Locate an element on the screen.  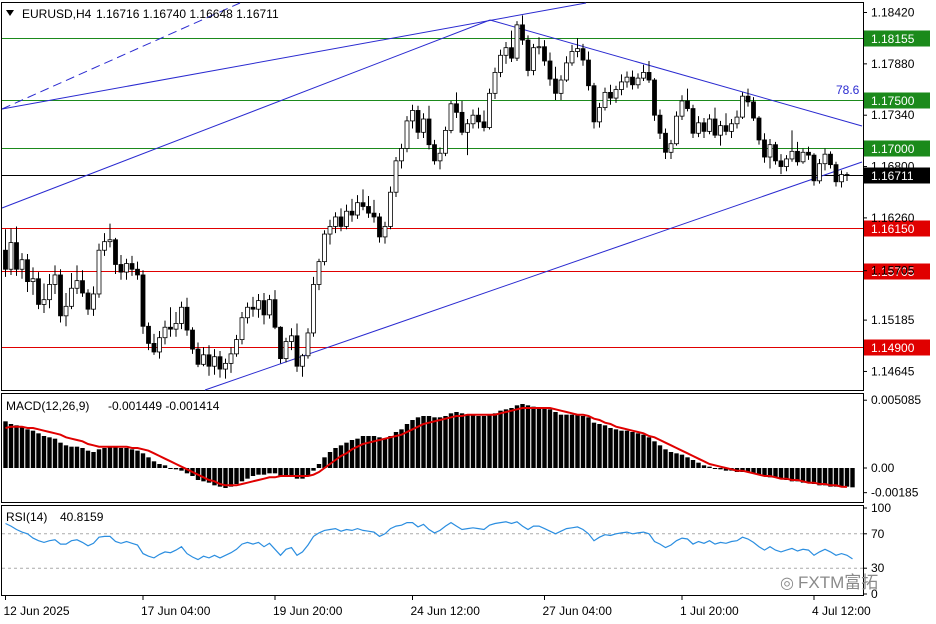
price-tick-label: 1.16800 is located at coordinates (893, 167).